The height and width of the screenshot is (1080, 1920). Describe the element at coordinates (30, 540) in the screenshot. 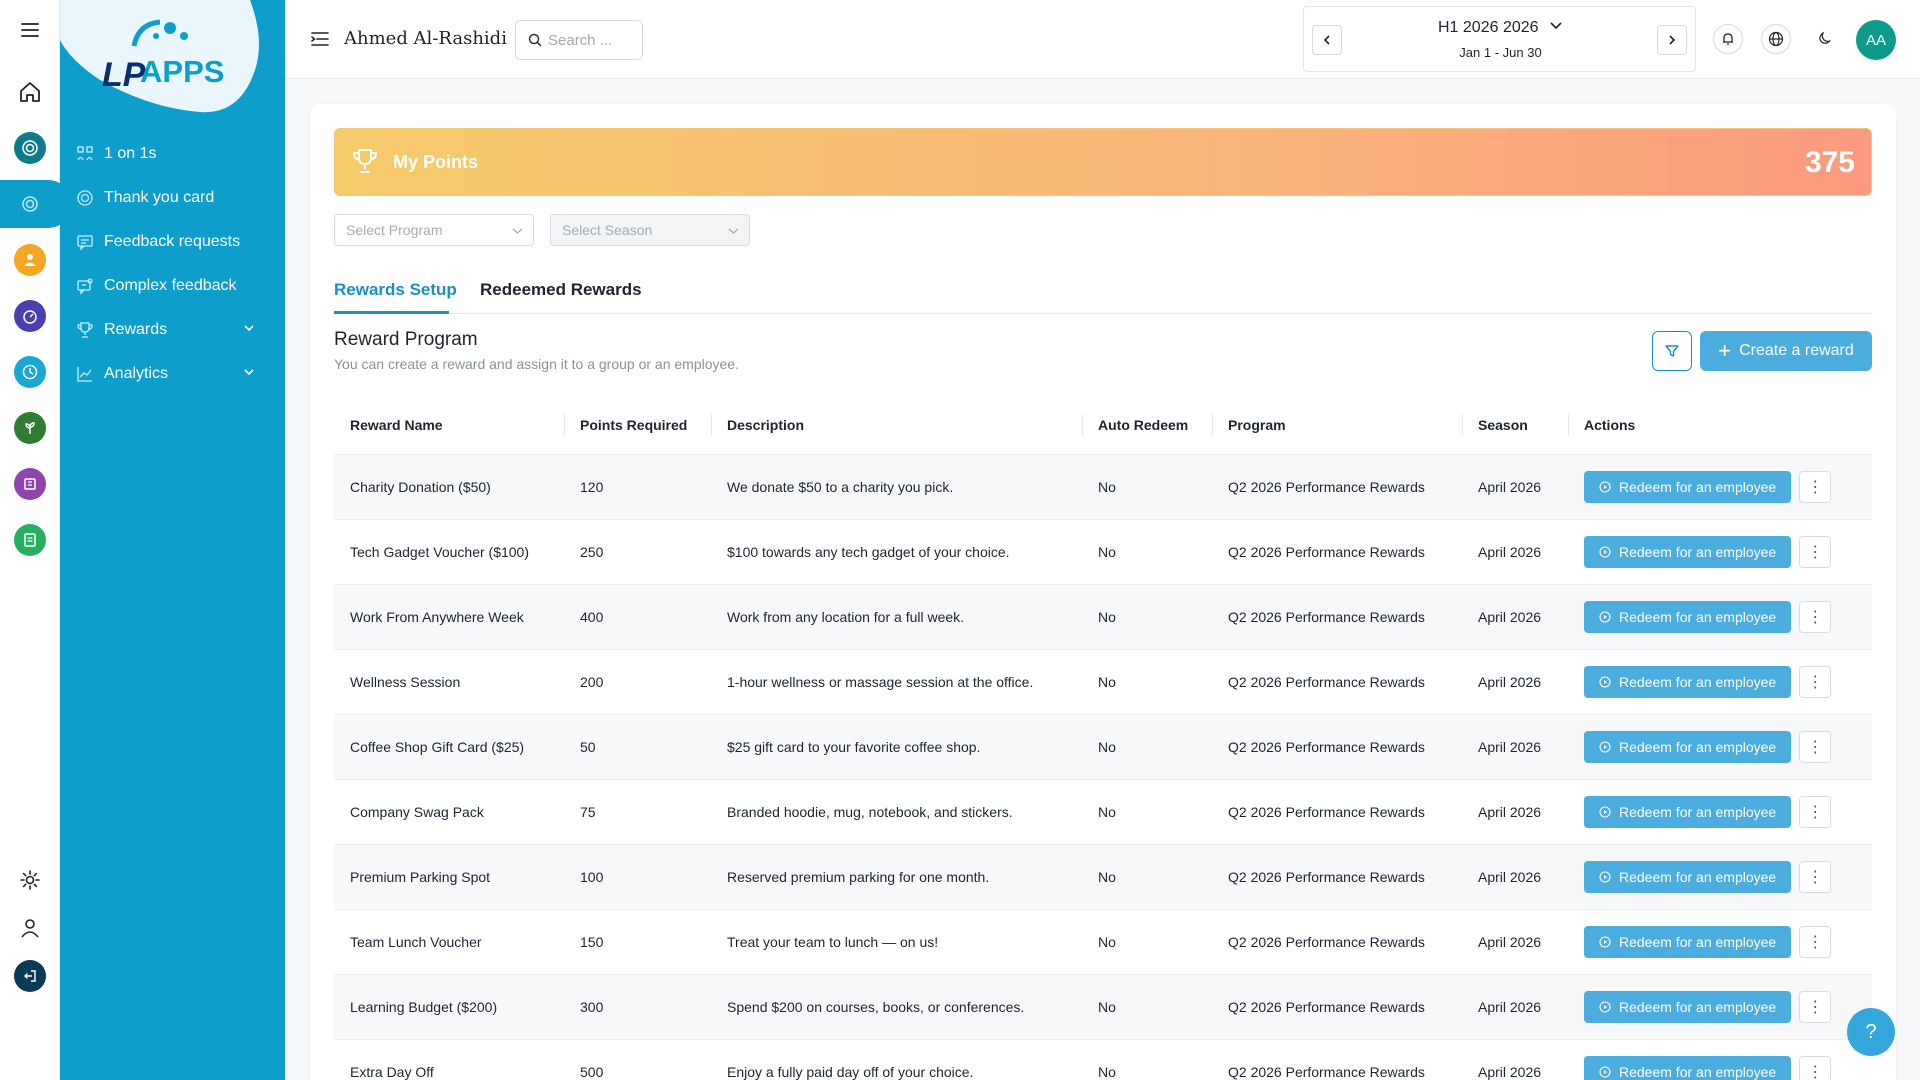

I see `checklist-icon` at that location.